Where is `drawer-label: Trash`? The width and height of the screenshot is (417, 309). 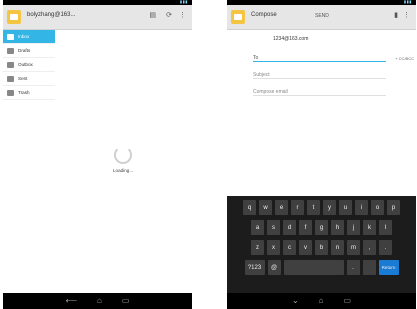 drawer-label: Trash is located at coordinates (24, 92).